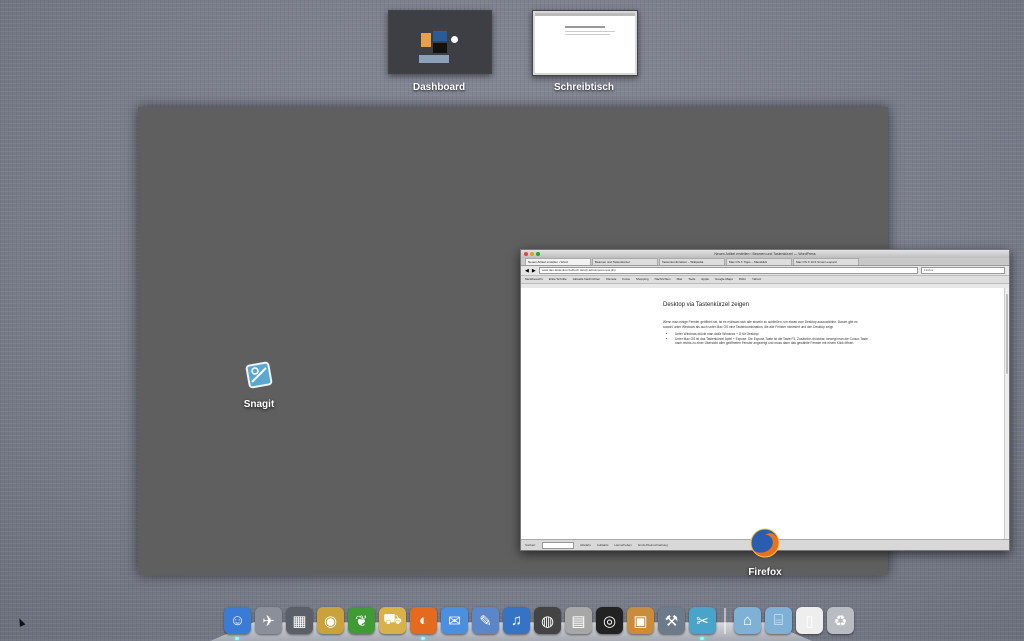  Describe the element at coordinates (765, 543) in the screenshot. I see `firefox-icon` at that location.